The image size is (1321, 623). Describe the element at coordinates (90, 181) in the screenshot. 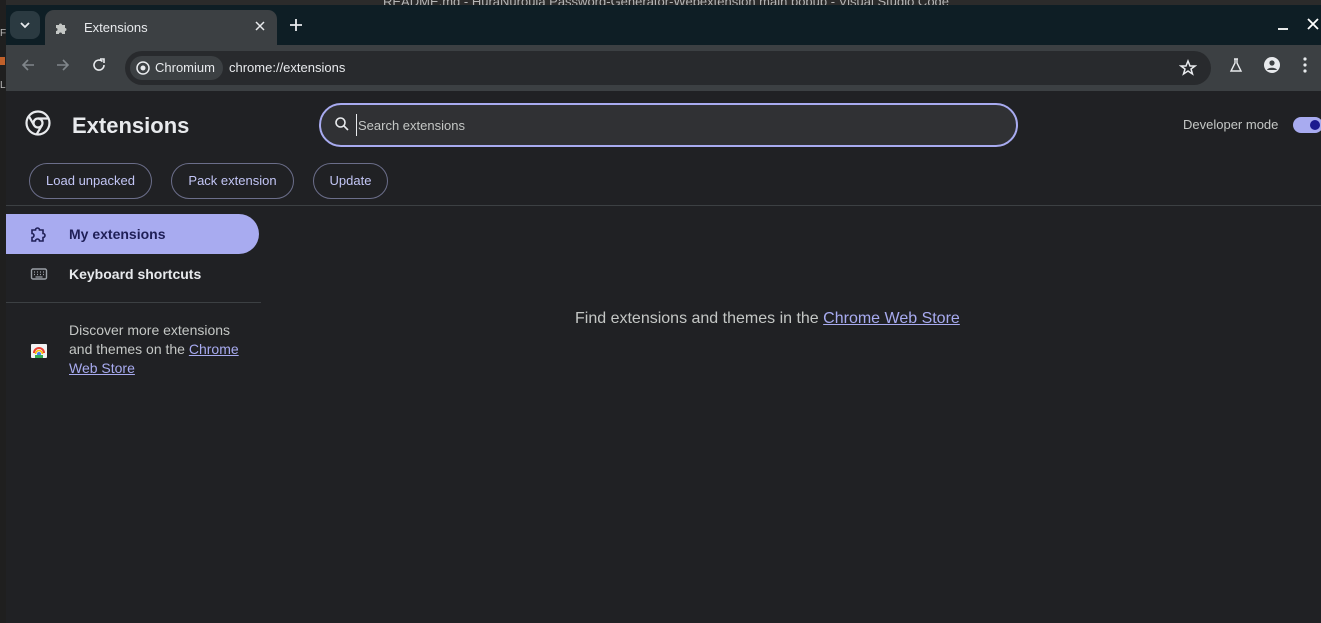

I see `load-unpacked-button: Load unpacked` at that location.